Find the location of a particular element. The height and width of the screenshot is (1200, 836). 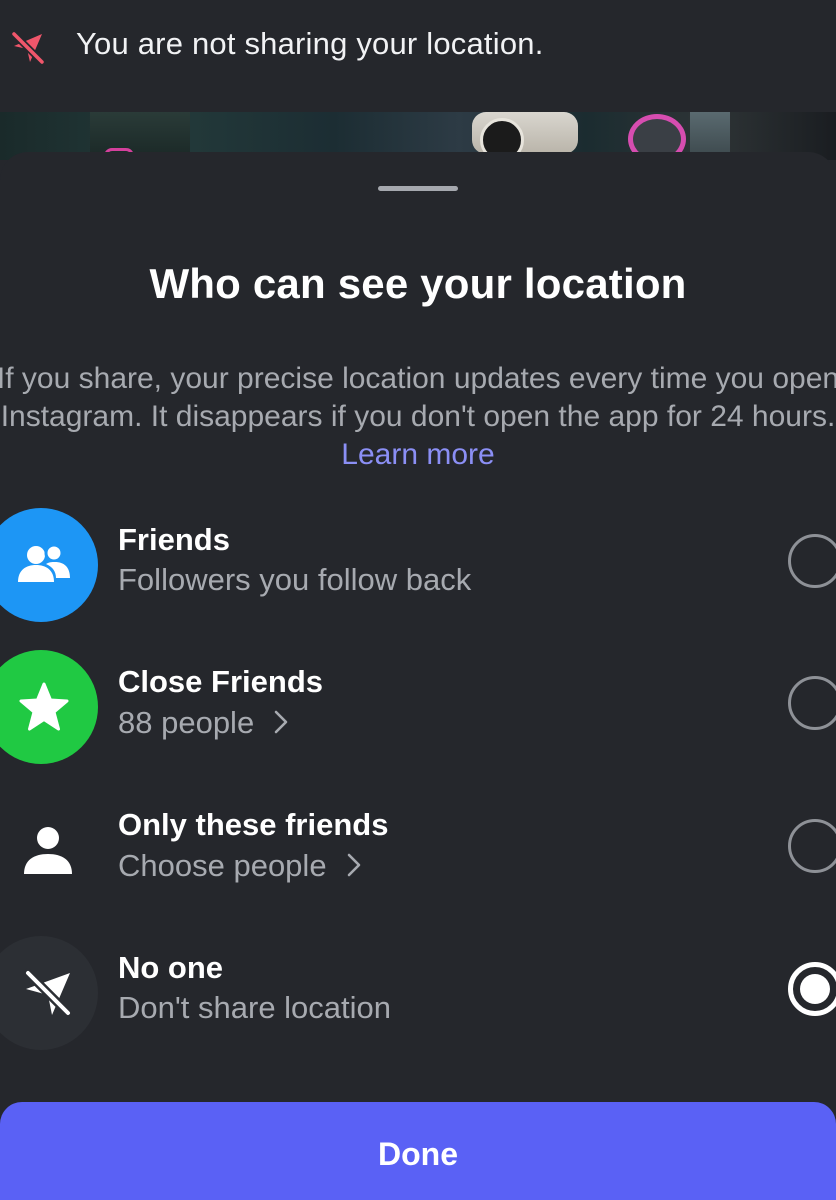

option-subtitle-text: Followers you follow back is located at coordinates (295, 579).